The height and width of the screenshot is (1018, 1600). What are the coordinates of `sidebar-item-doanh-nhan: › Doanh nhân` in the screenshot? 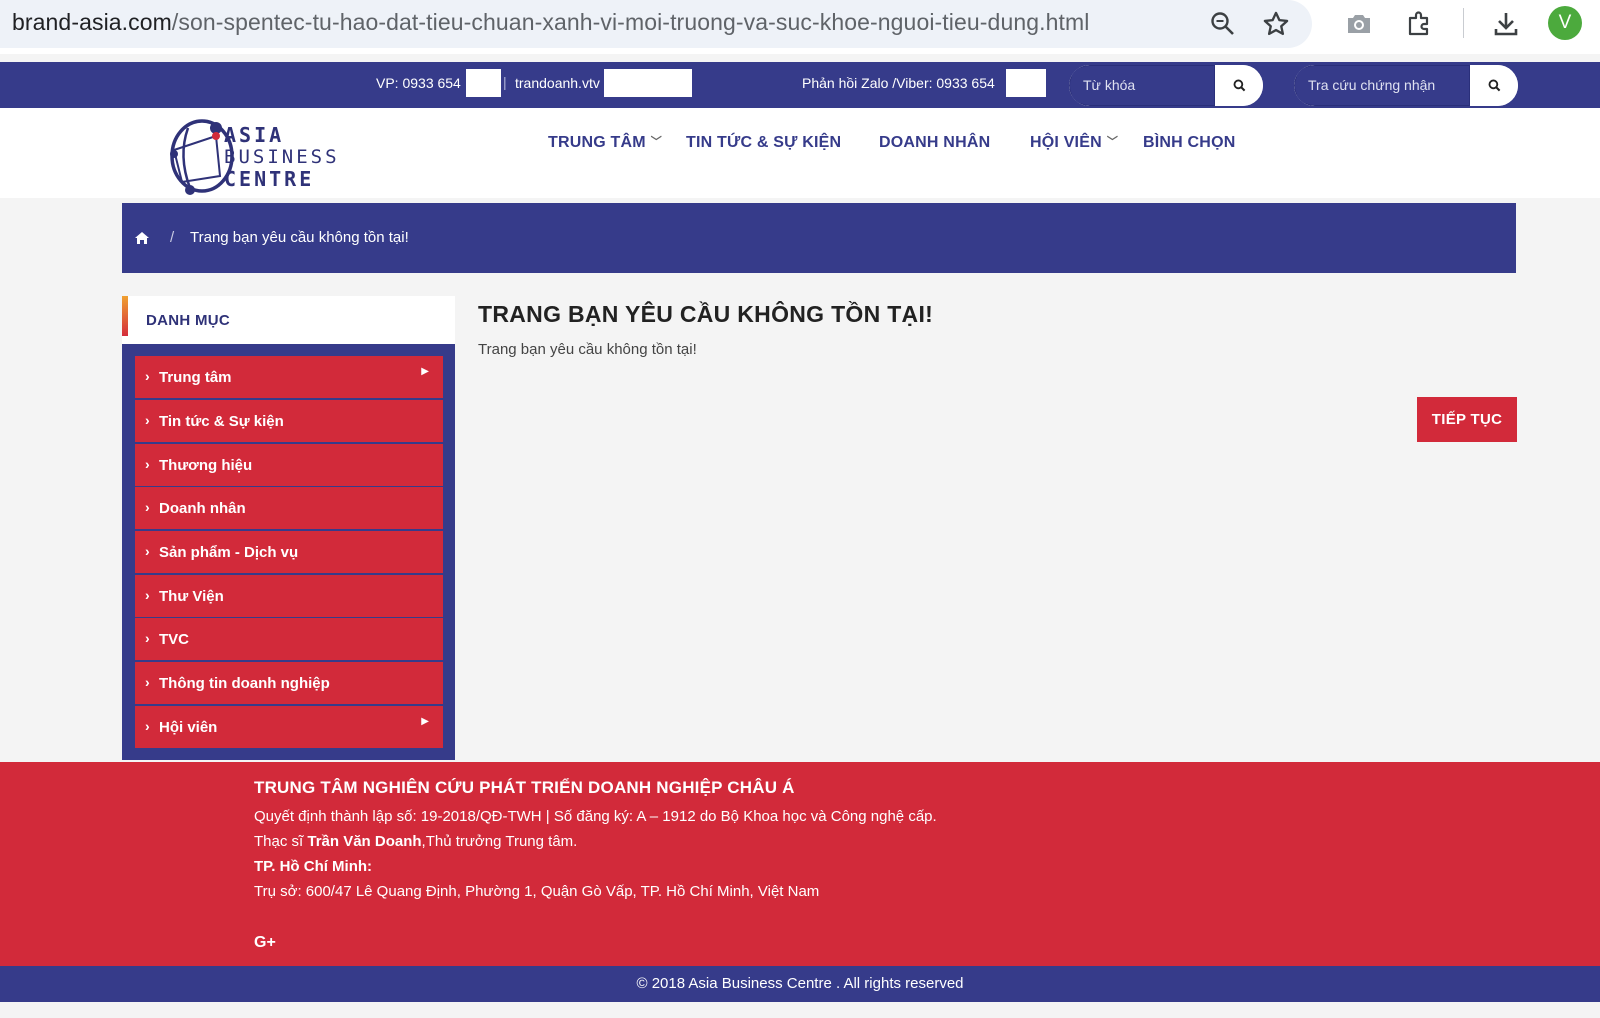 It's located at (289, 508).